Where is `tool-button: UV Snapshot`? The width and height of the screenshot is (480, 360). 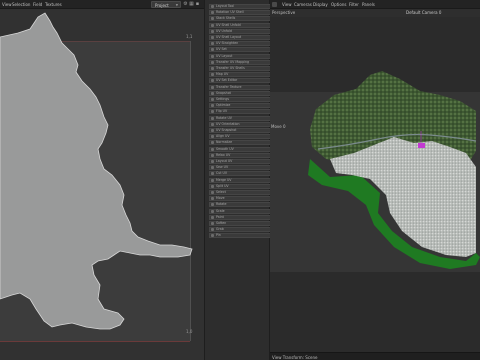 tool-button: UV Snapshot is located at coordinates (240, 130).